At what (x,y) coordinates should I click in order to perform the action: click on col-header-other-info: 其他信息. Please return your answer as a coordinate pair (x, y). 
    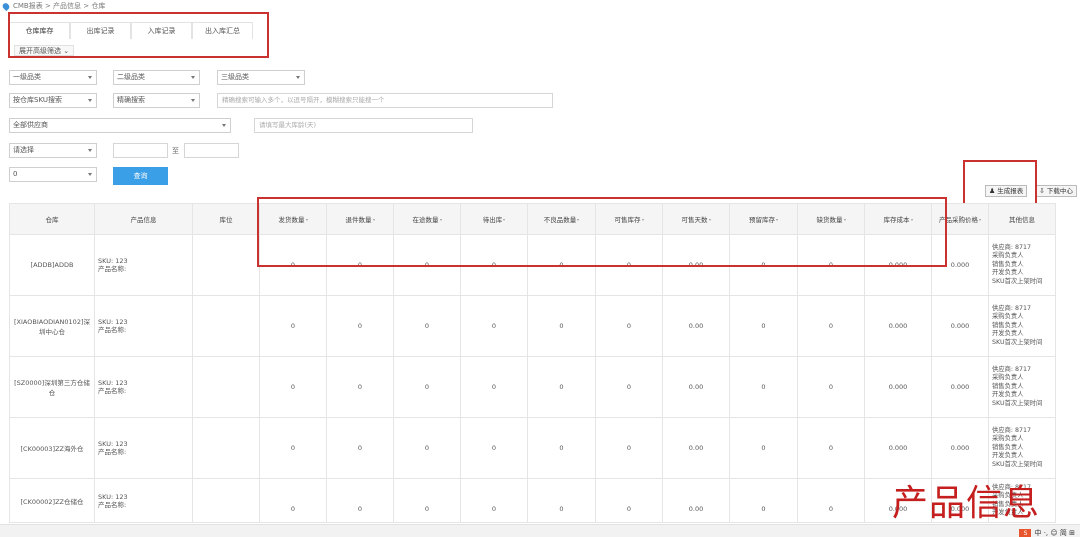
    Looking at the image, I should click on (1022, 219).